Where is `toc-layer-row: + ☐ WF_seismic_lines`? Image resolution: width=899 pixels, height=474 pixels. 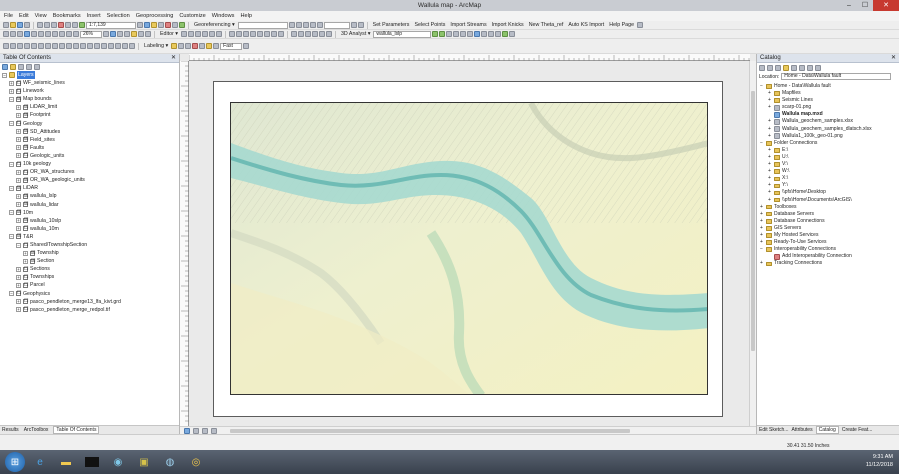 toc-layer-row: + ☐ WF_seismic_lines is located at coordinates (90, 83).